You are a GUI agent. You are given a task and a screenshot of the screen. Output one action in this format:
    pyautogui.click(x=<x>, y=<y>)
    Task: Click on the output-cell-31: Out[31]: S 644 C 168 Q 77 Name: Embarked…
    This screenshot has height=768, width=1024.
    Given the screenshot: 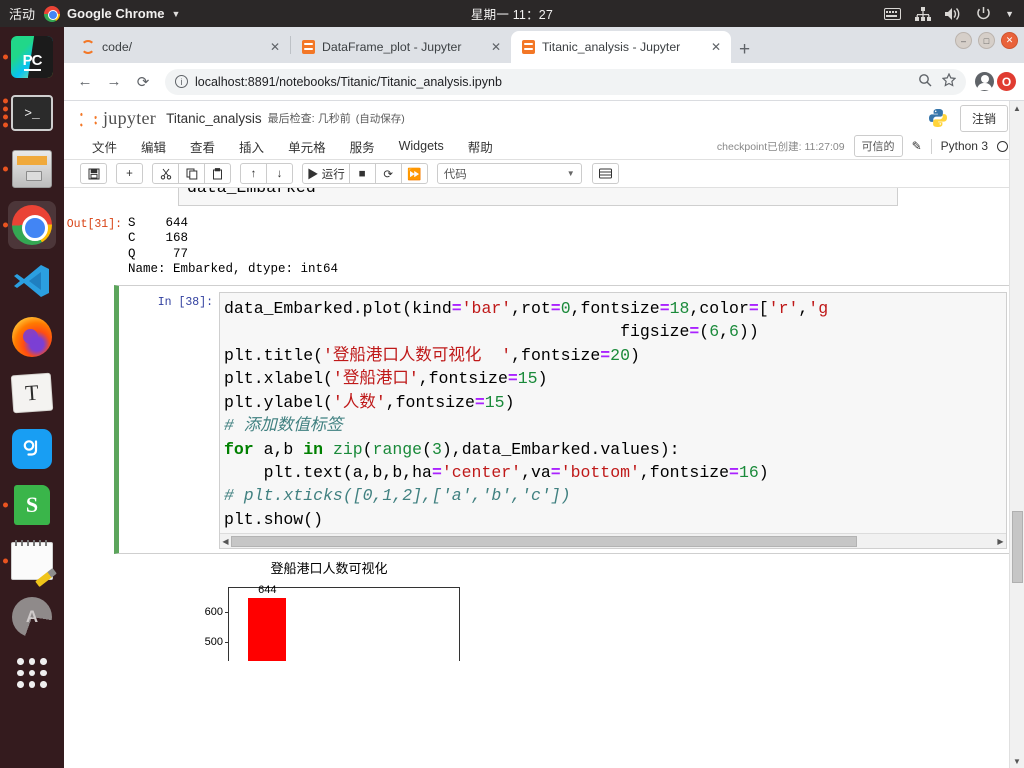 What is the action you would take?
    pyautogui.click(x=544, y=244)
    